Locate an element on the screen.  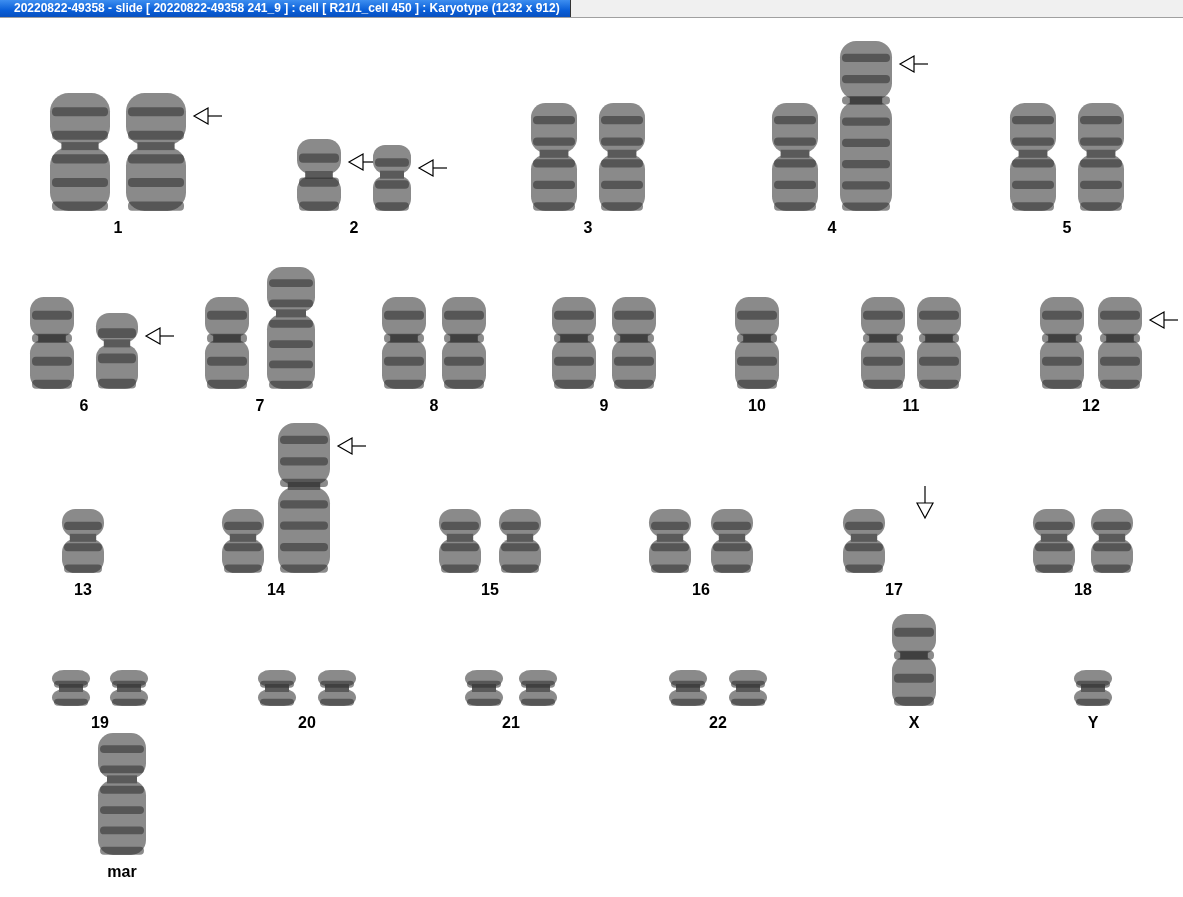
chromosome-label: 21 is located at coordinates (511, 723).